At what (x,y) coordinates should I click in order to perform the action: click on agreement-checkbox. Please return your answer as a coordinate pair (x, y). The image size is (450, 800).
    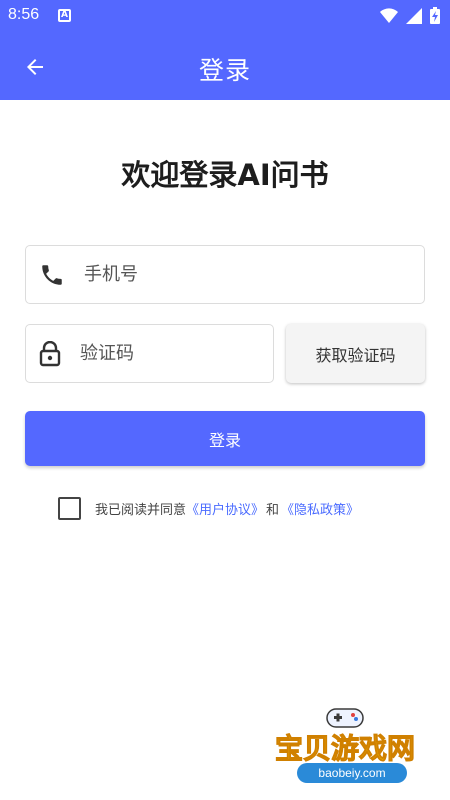
    Looking at the image, I should click on (69, 508).